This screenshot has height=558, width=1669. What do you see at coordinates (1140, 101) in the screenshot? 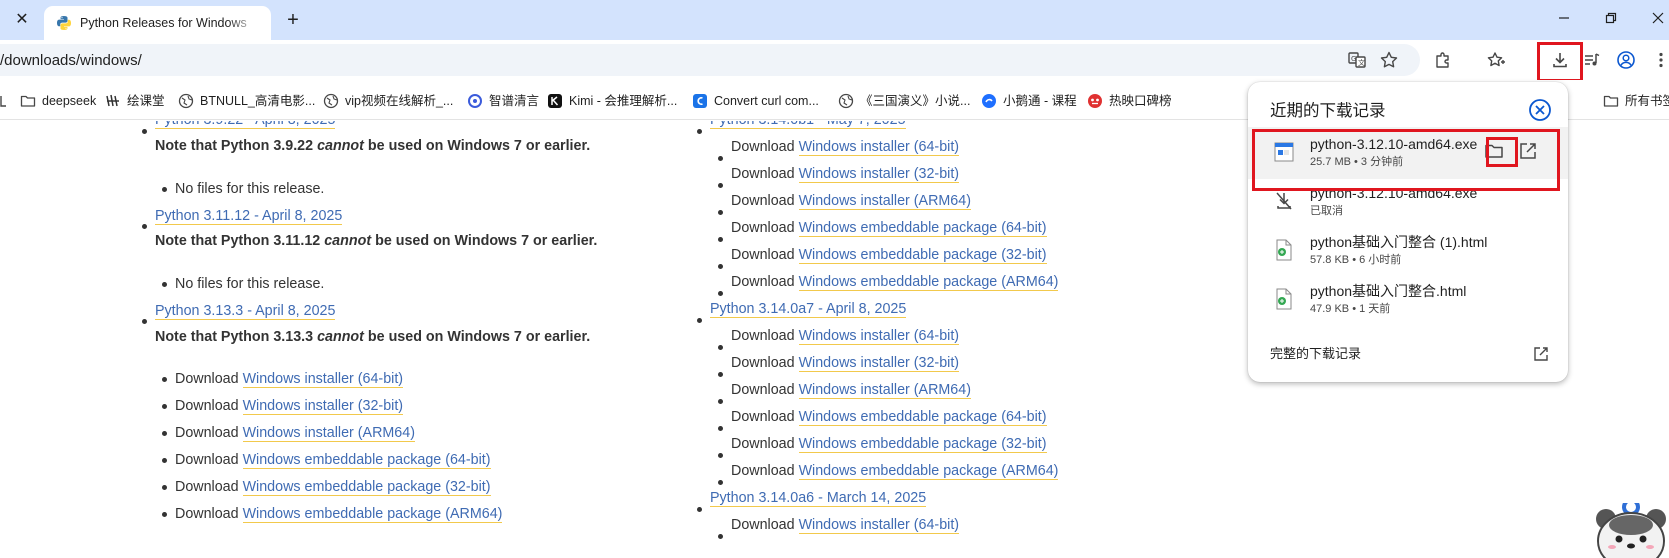
I see `bookmark-label: 热映口碑榜 -` at bounding box center [1140, 101].